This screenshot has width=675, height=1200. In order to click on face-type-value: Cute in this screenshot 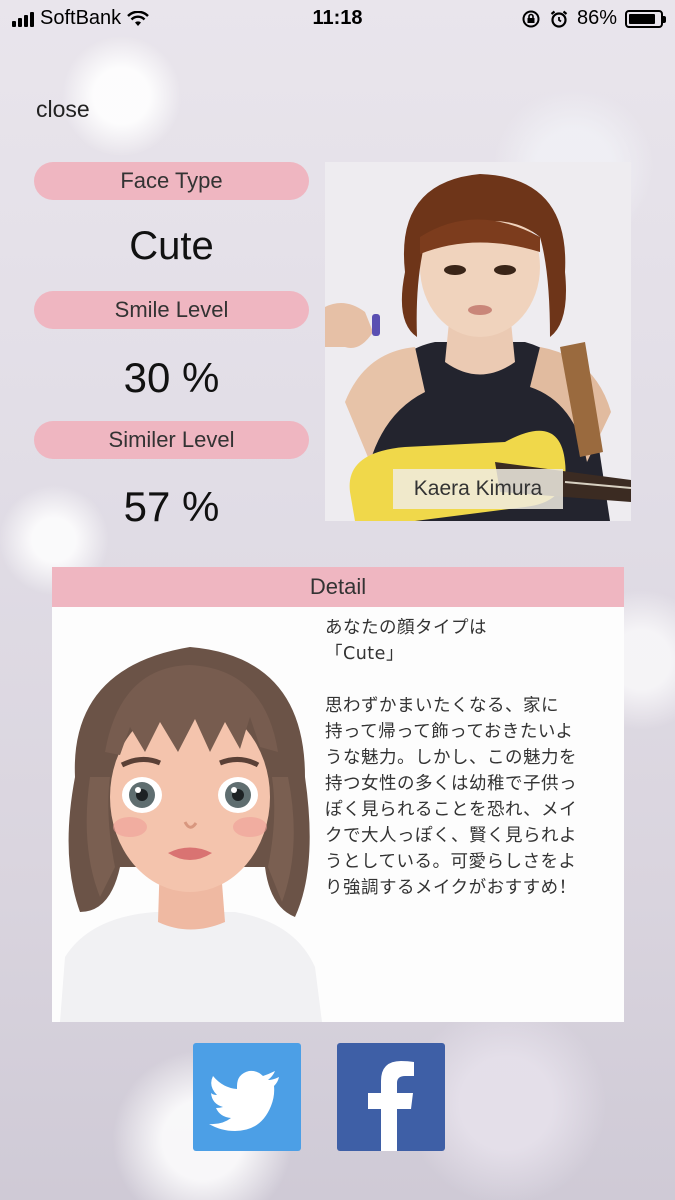, I will do `click(171, 246)`.